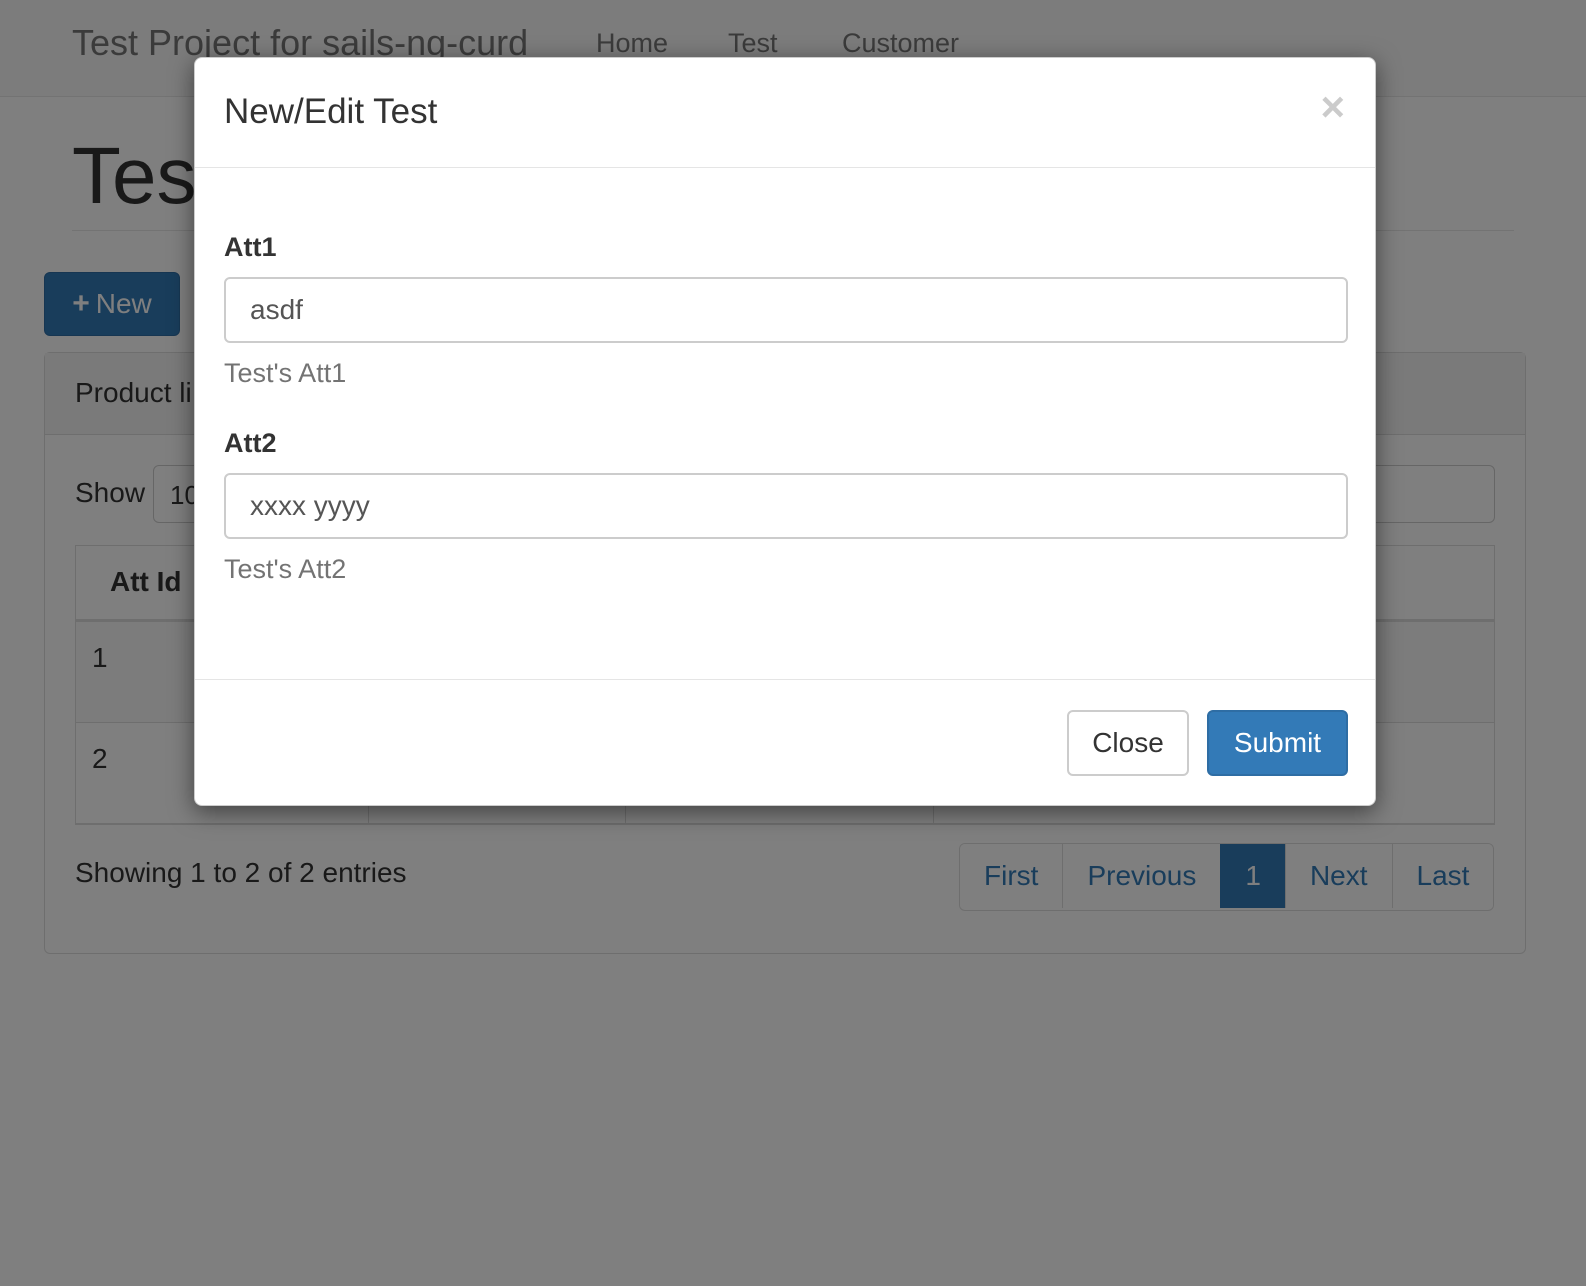  What do you see at coordinates (250, 443) in the screenshot?
I see `att2-label: Att2` at bounding box center [250, 443].